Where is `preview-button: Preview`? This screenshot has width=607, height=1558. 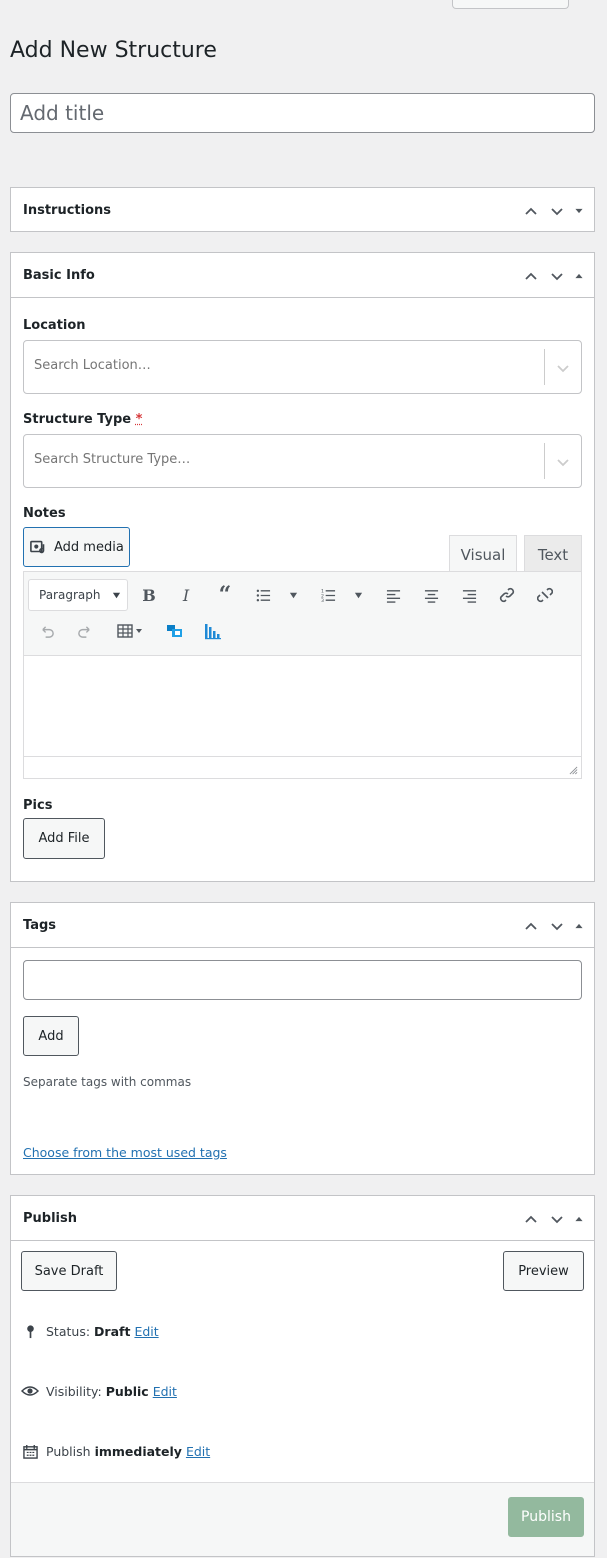
preview-button: Preview is located at coordinates (543, 1271).